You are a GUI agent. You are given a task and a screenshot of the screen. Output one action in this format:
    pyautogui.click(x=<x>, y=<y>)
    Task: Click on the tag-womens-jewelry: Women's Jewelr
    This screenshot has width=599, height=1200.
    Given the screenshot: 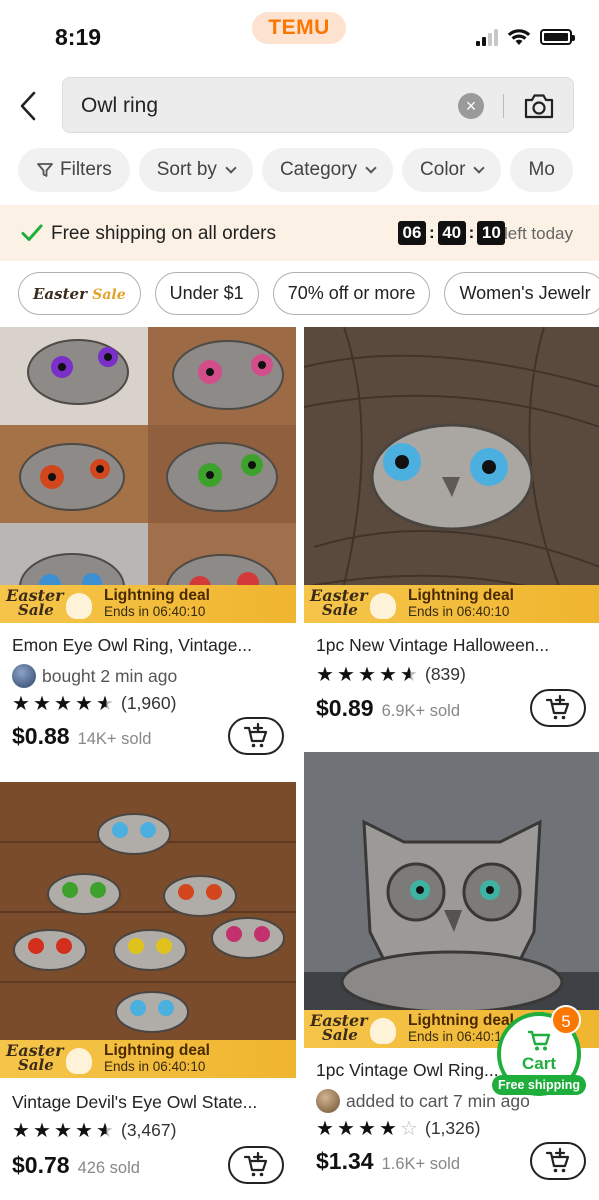 What is the action you would take?
    pyautogui.click(x=521, y=293)
    